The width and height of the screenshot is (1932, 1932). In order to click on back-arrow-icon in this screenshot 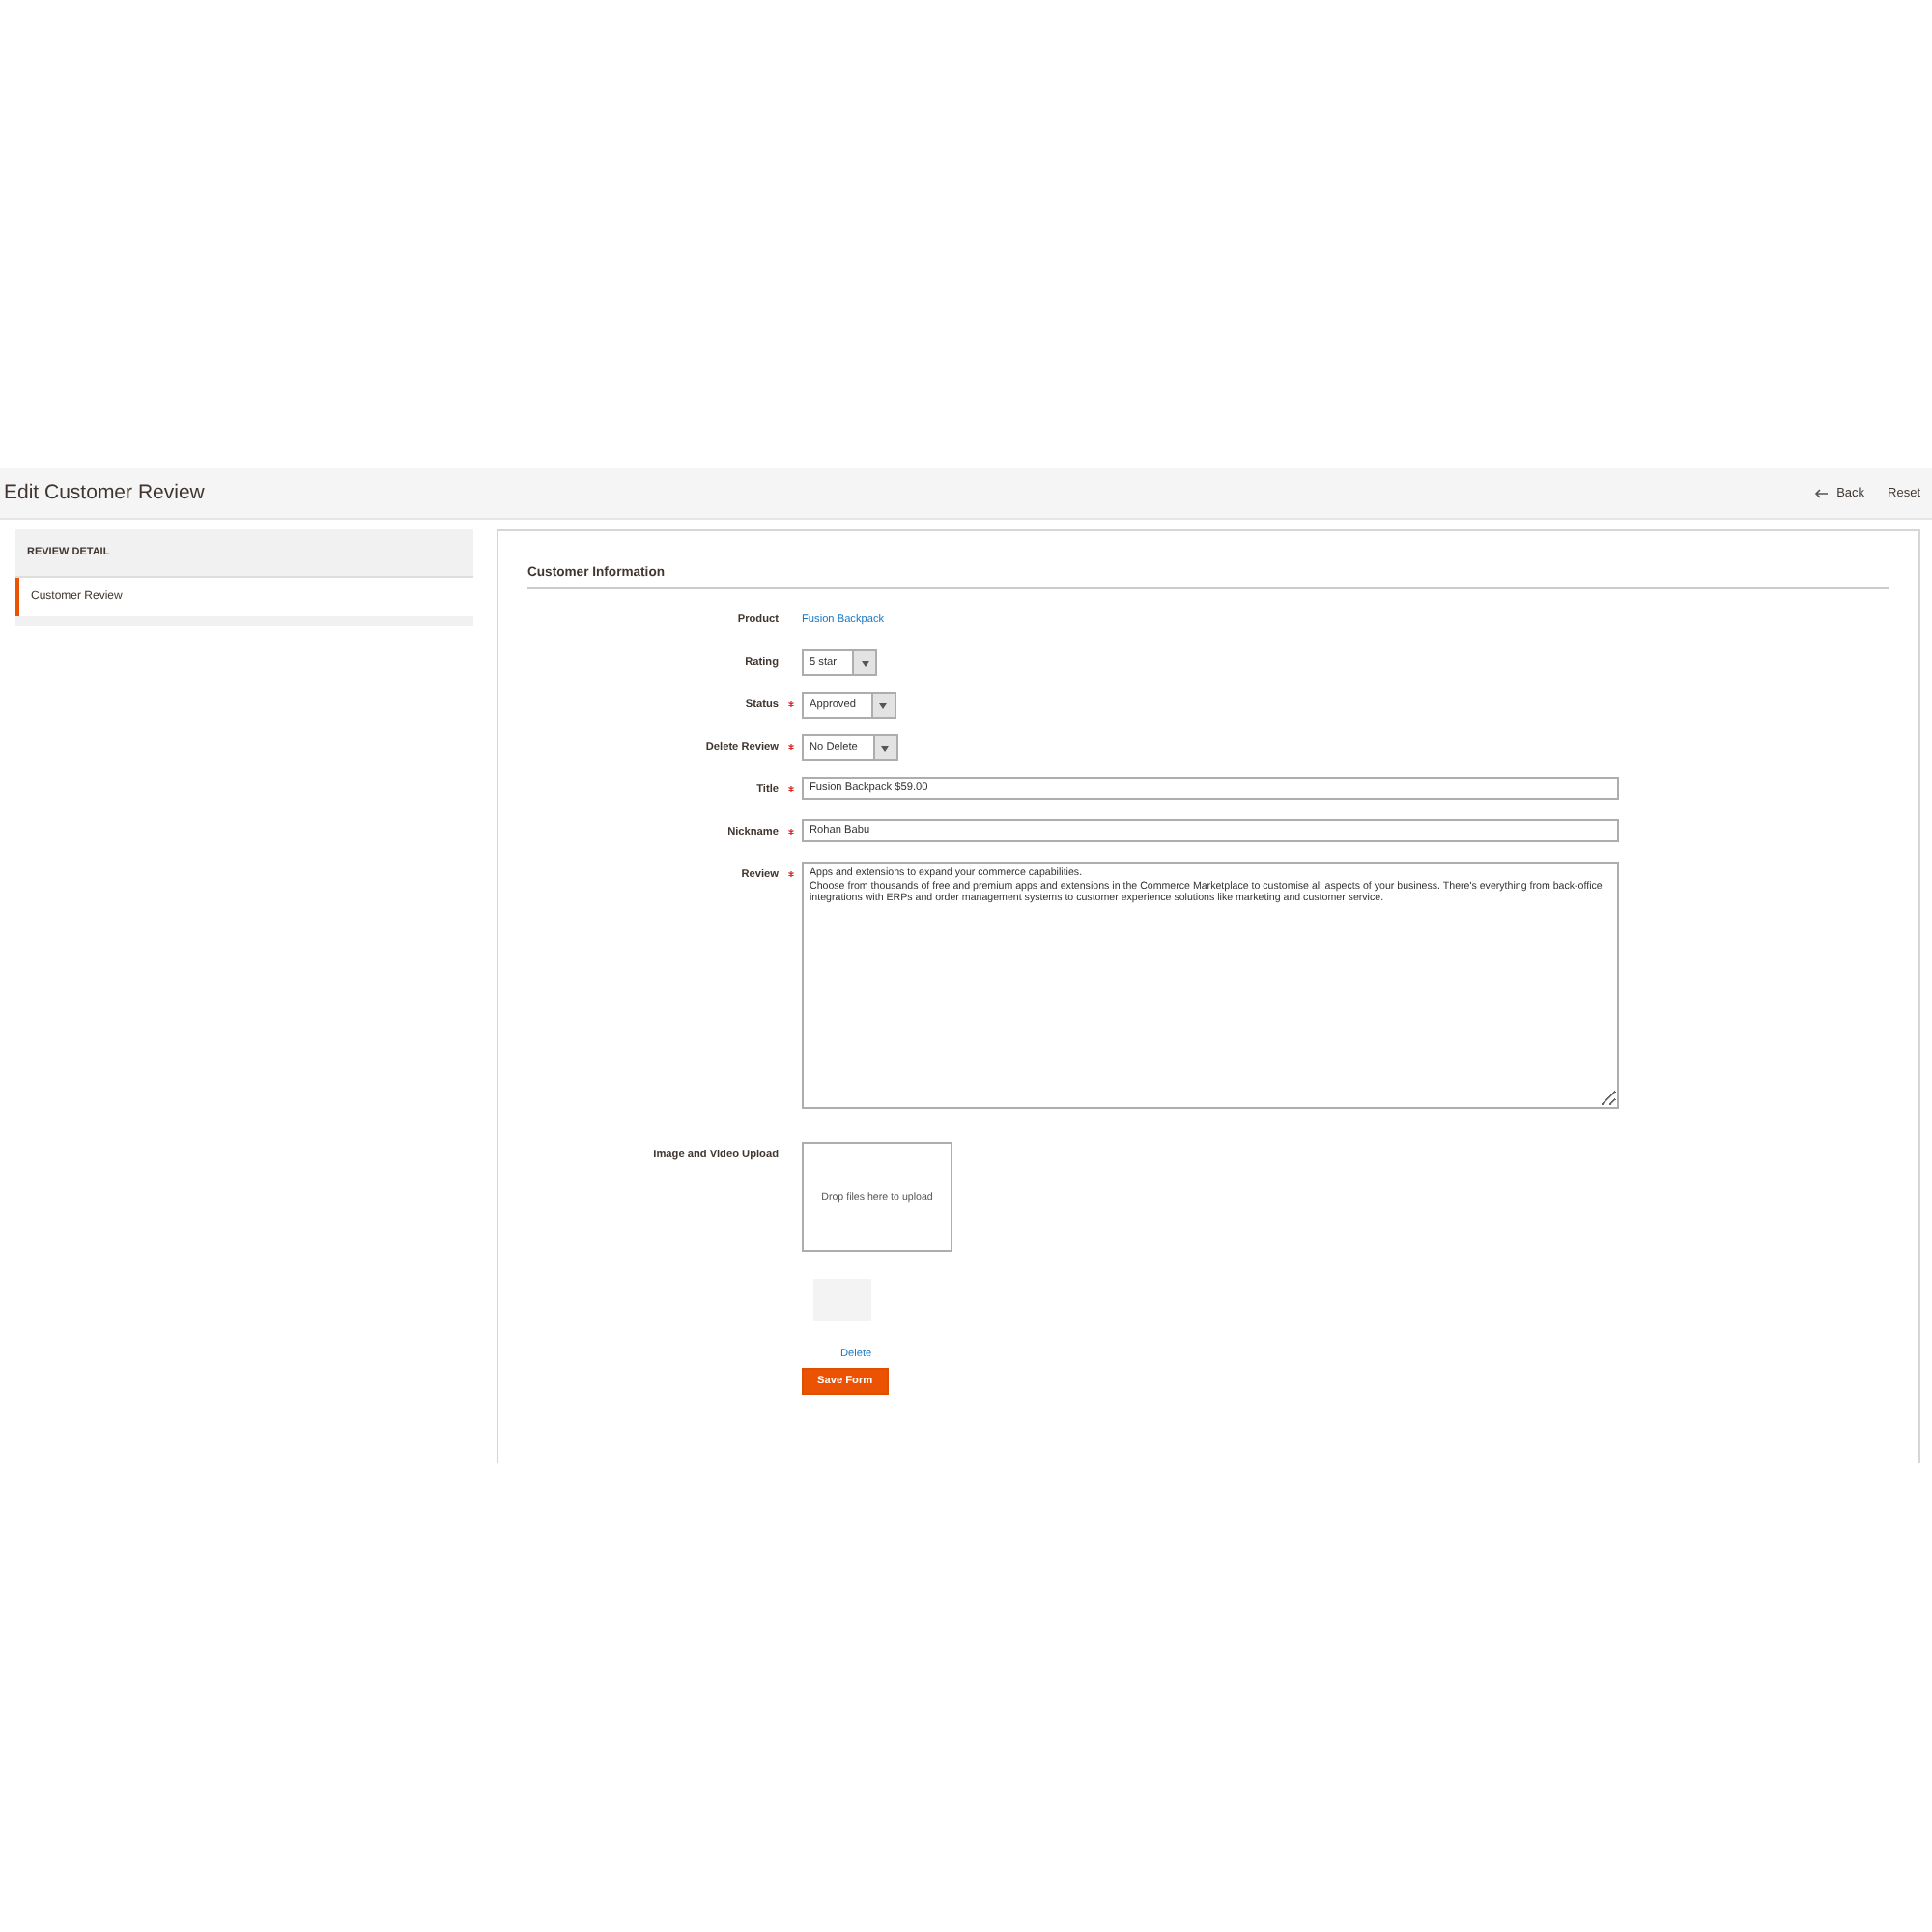, I will do `click(1820, 492)`.